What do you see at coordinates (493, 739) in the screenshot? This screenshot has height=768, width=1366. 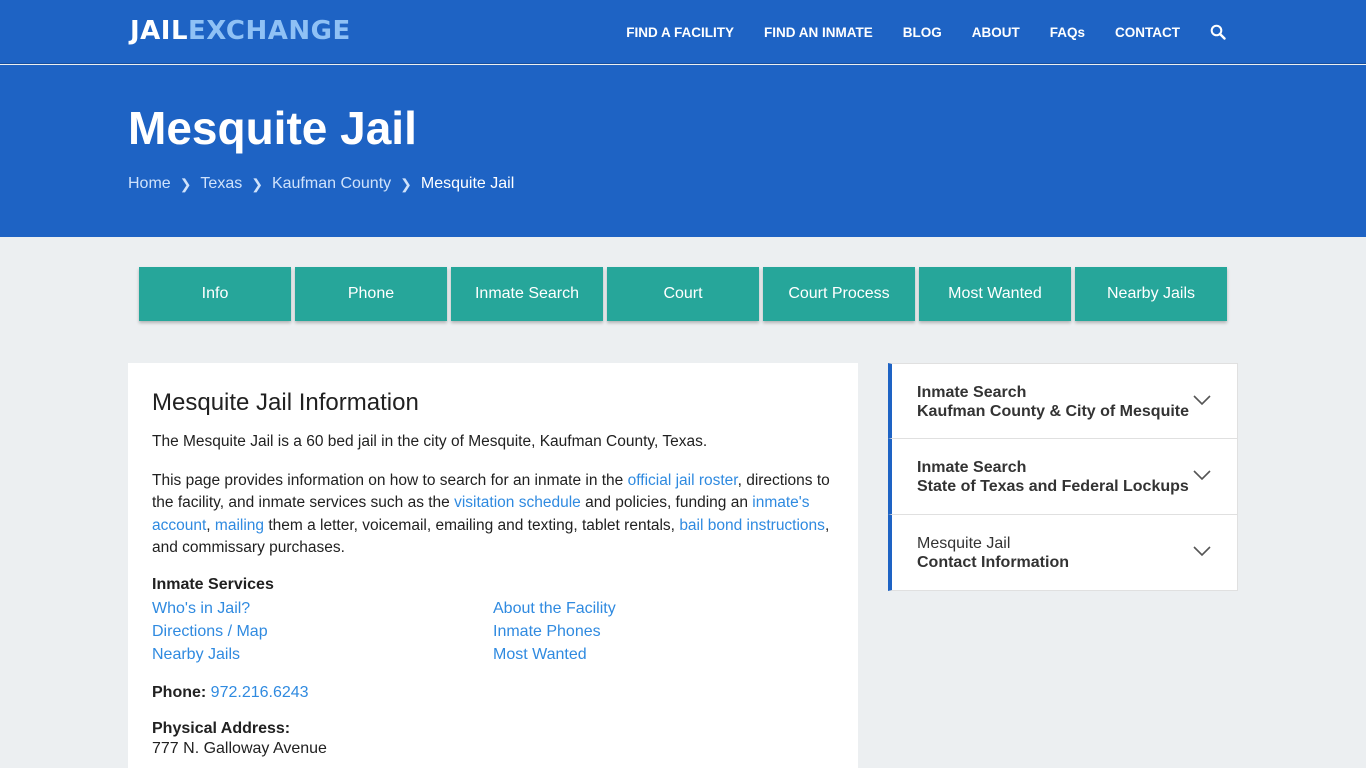 I see `address-block: Physical Address: 777 N. Galloway Avenue` at bounding box center [493, 739].